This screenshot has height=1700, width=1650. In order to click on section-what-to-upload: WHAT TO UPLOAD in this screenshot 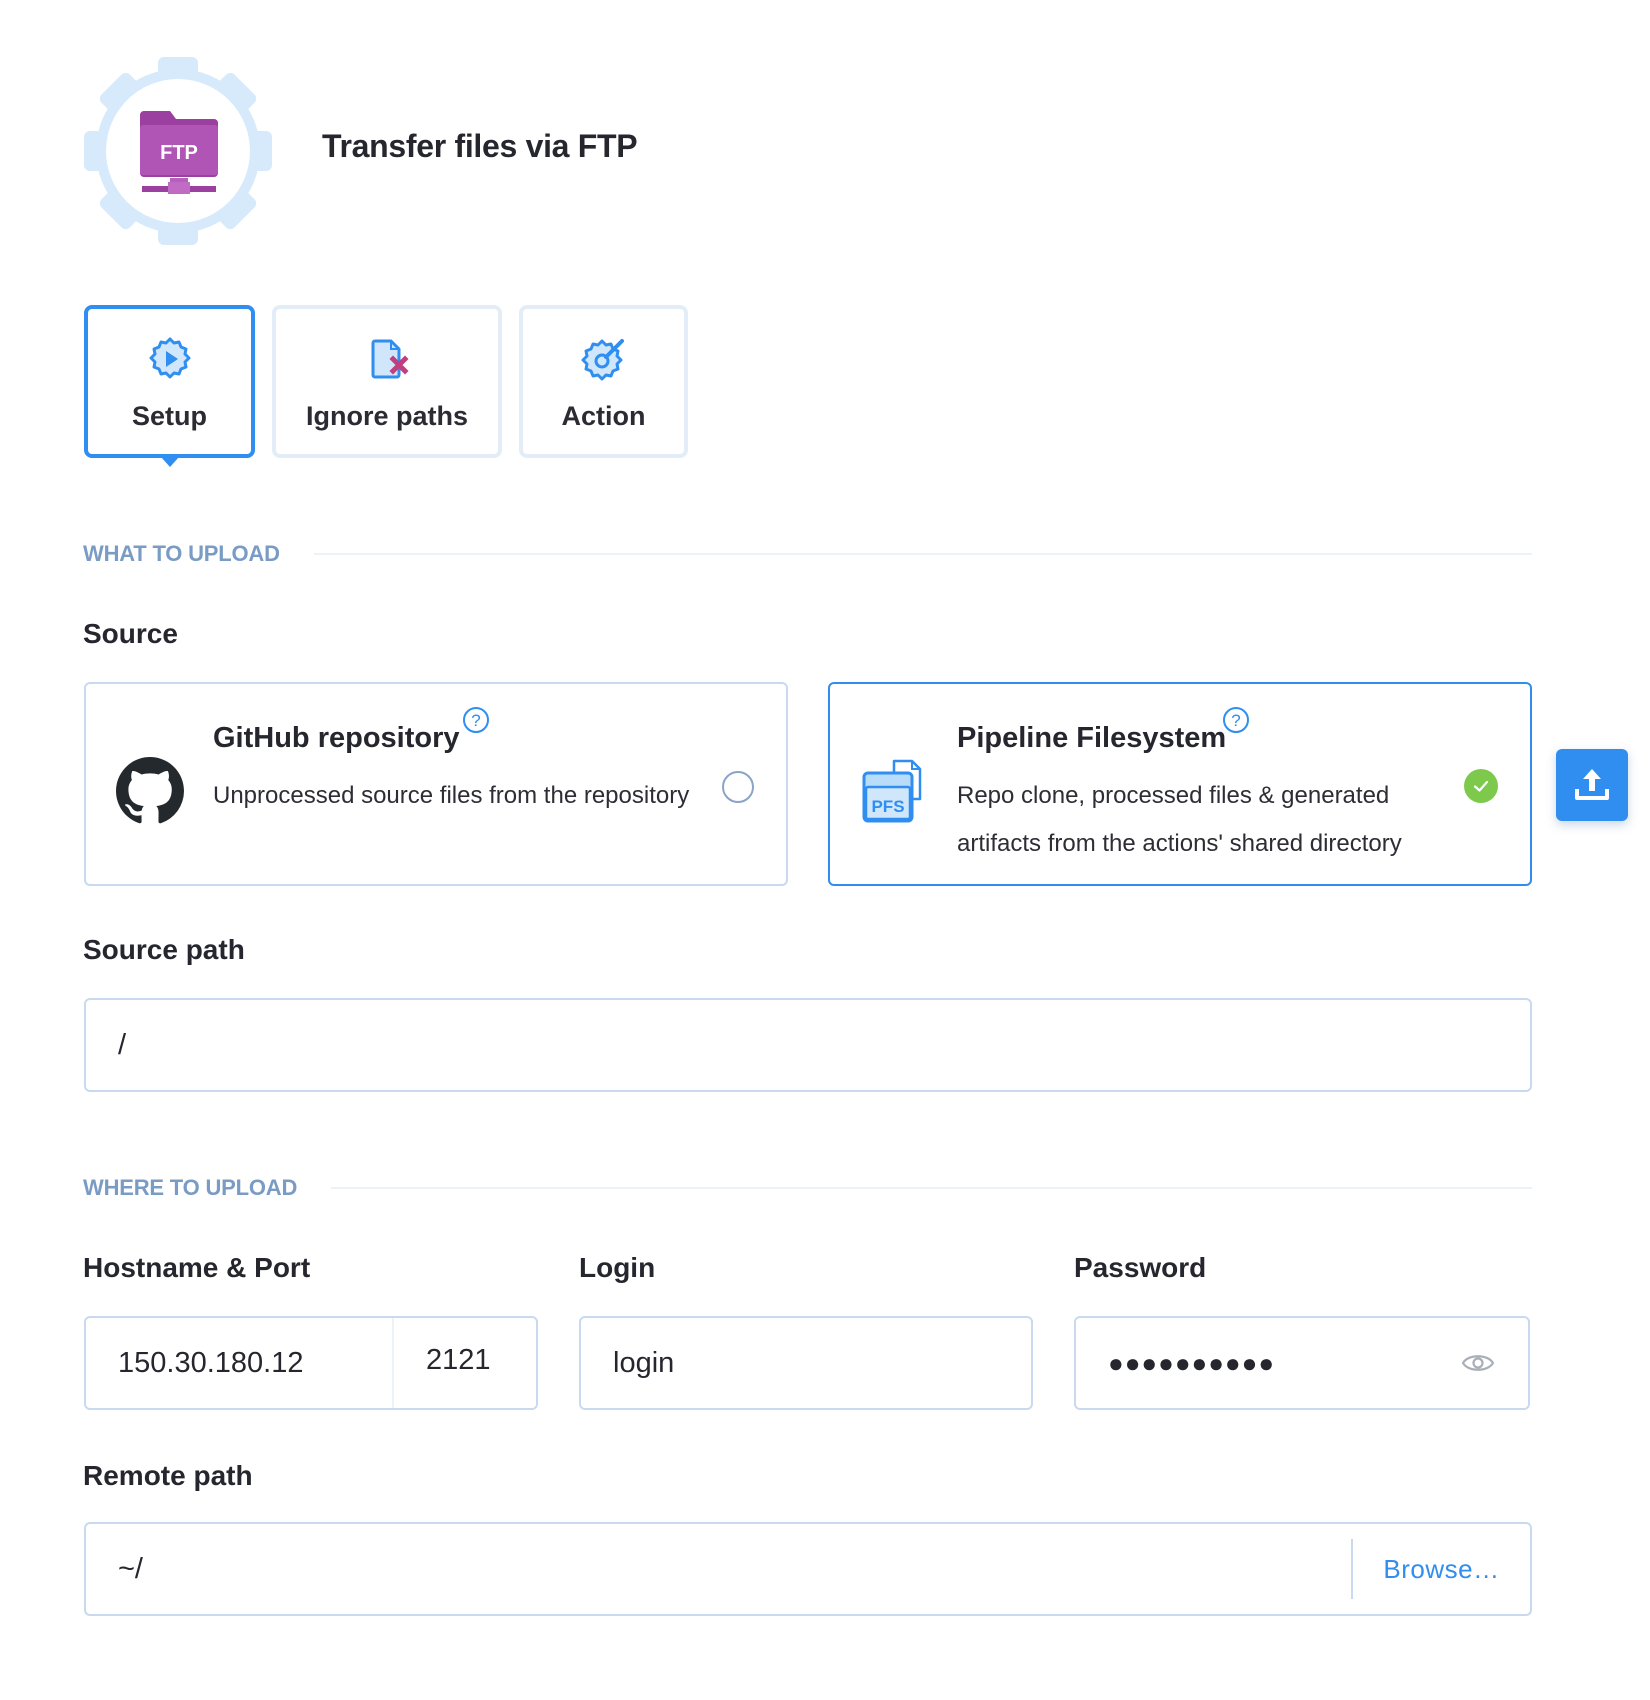, I will do `click(807, 554)`.